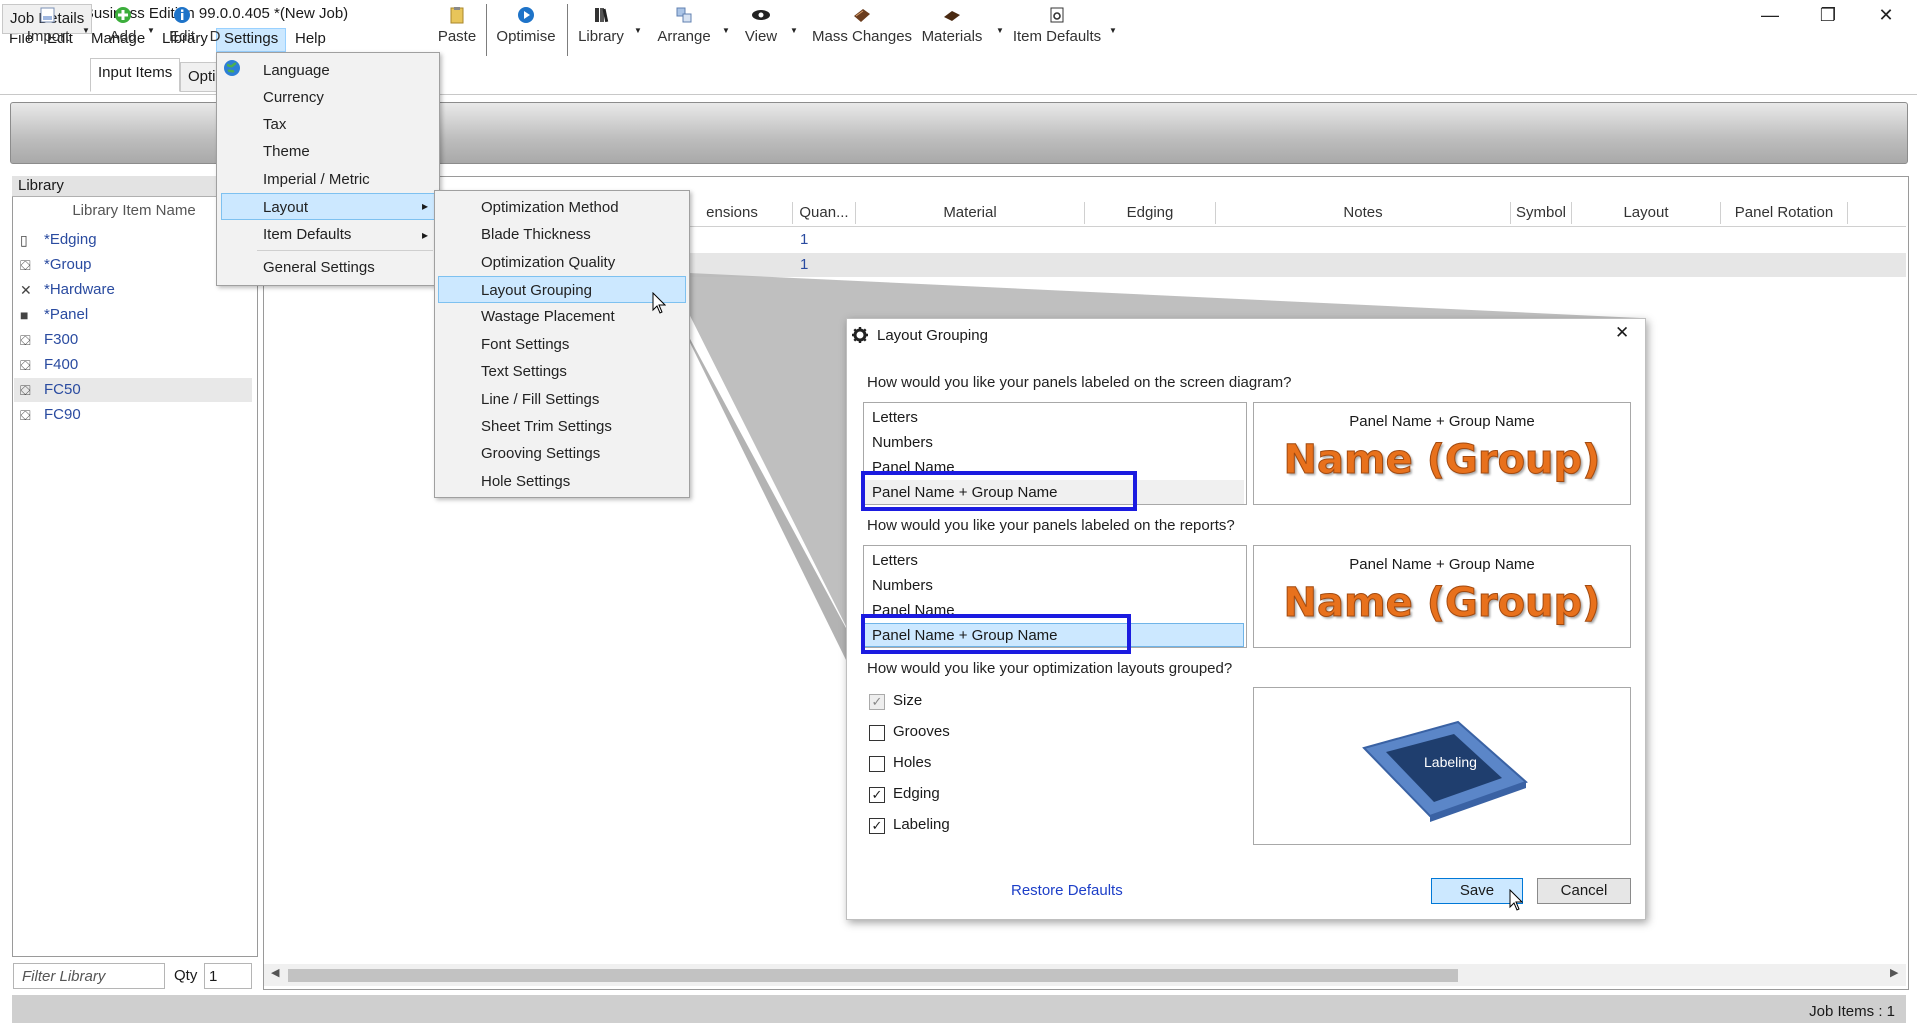  What do you see at coordinates (581, 262) in the screenshot?
I see `menu-item-optimization-quality: Optimization Quality` at bounding box center [581, 262].